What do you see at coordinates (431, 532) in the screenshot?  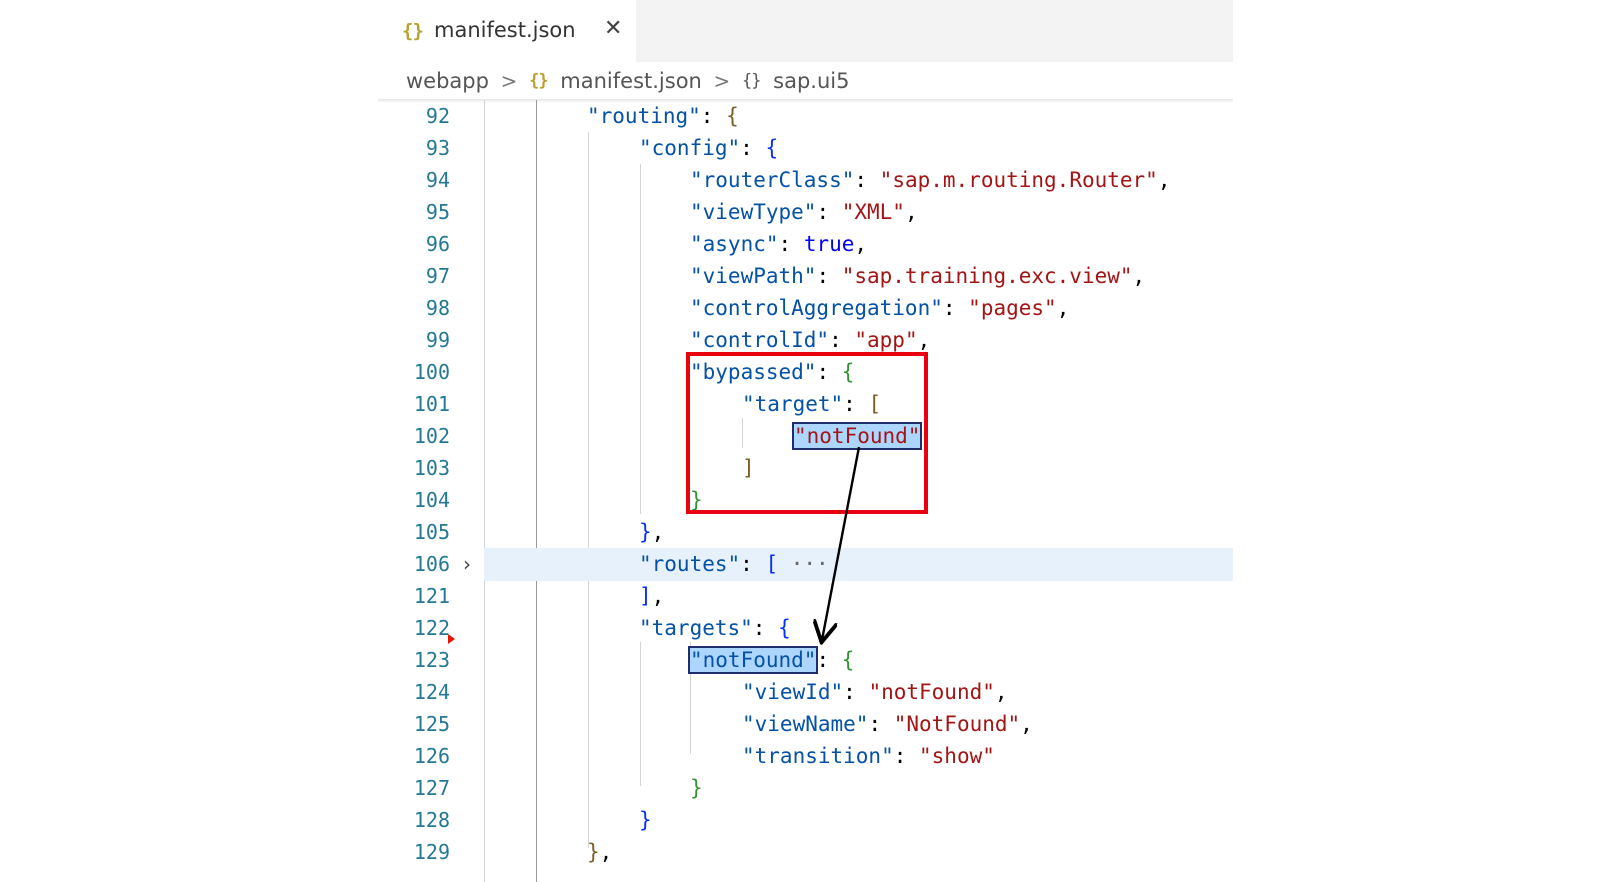 I see `line-number: 105` at bounding box center [431, 532].